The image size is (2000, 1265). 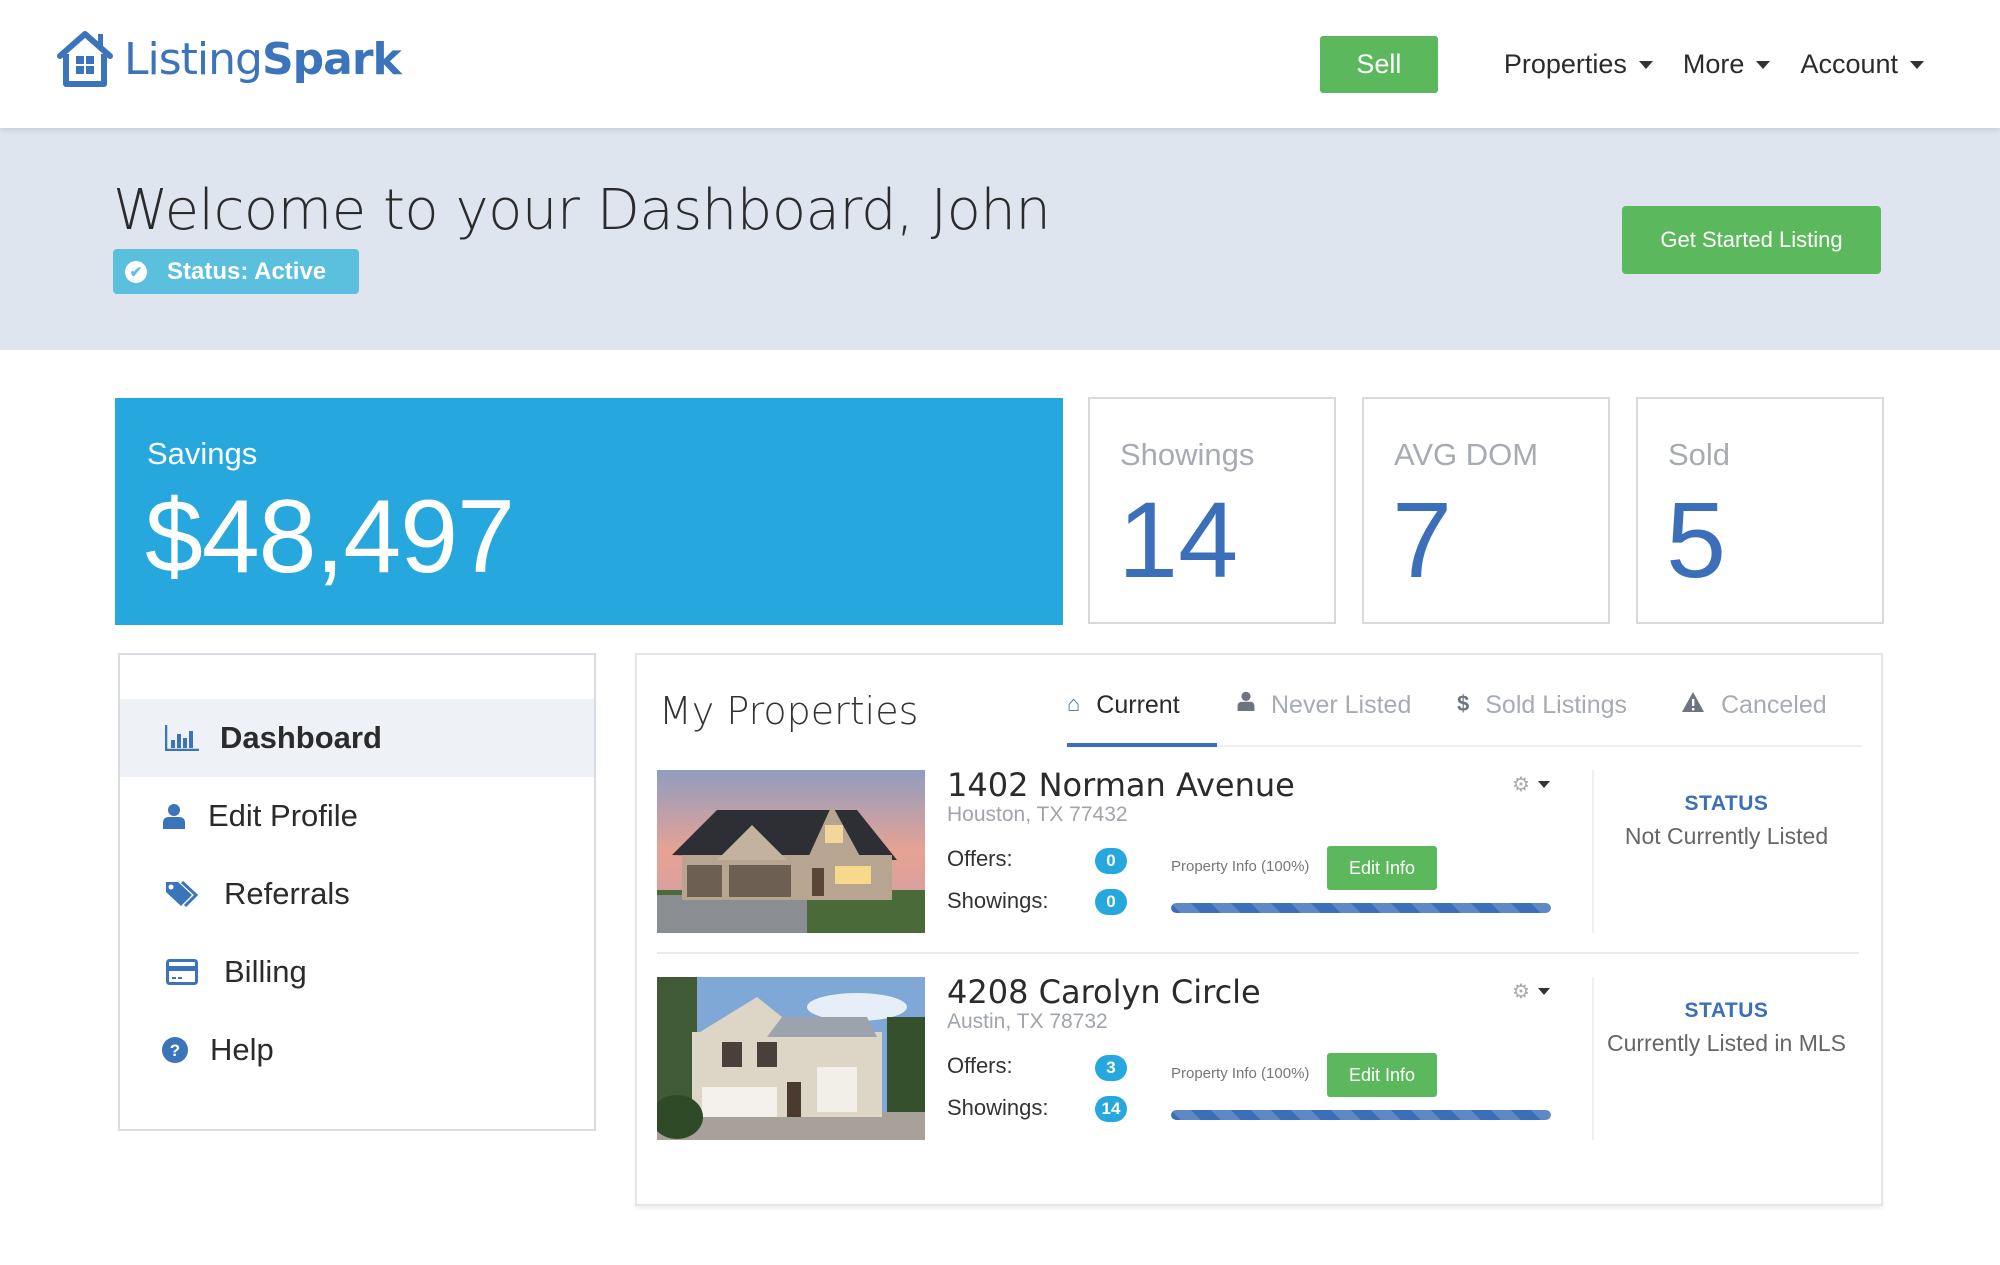 I want to click on property-address: 4208 Carolyn Circle, so click(x=1104, y=992).